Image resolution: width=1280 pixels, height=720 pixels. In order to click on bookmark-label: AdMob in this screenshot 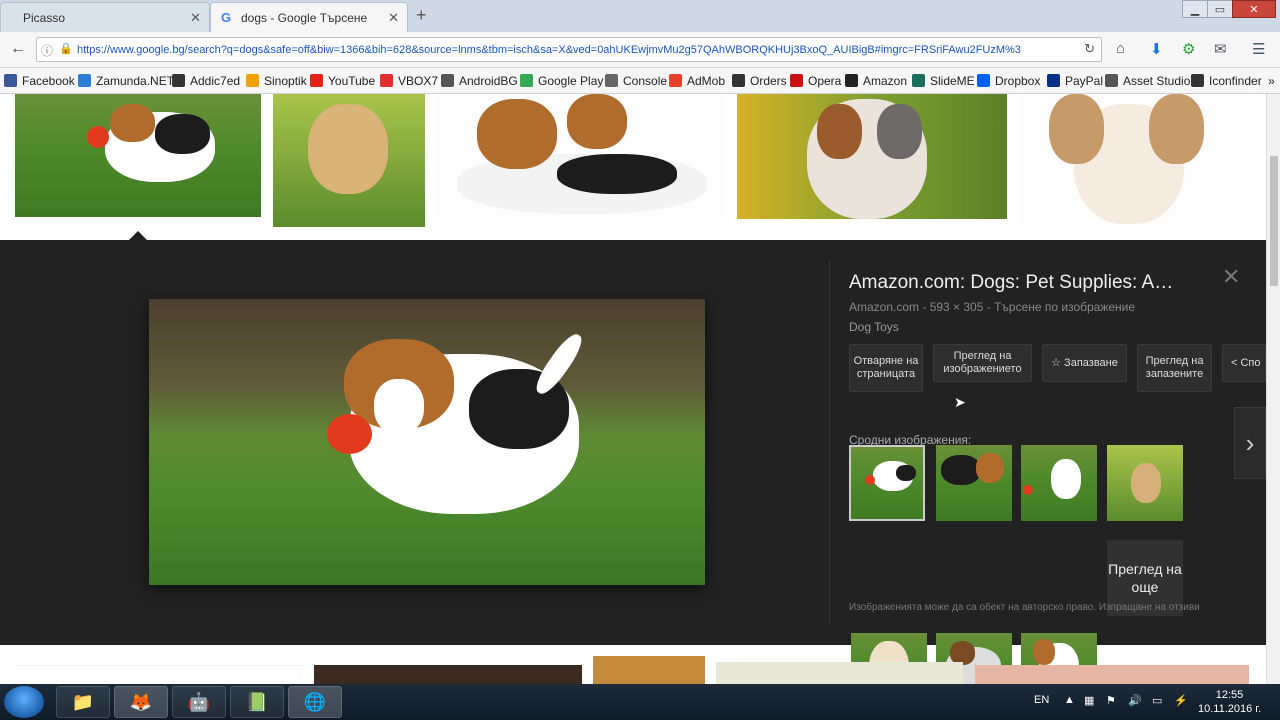, I will do `click(706, 81)`.